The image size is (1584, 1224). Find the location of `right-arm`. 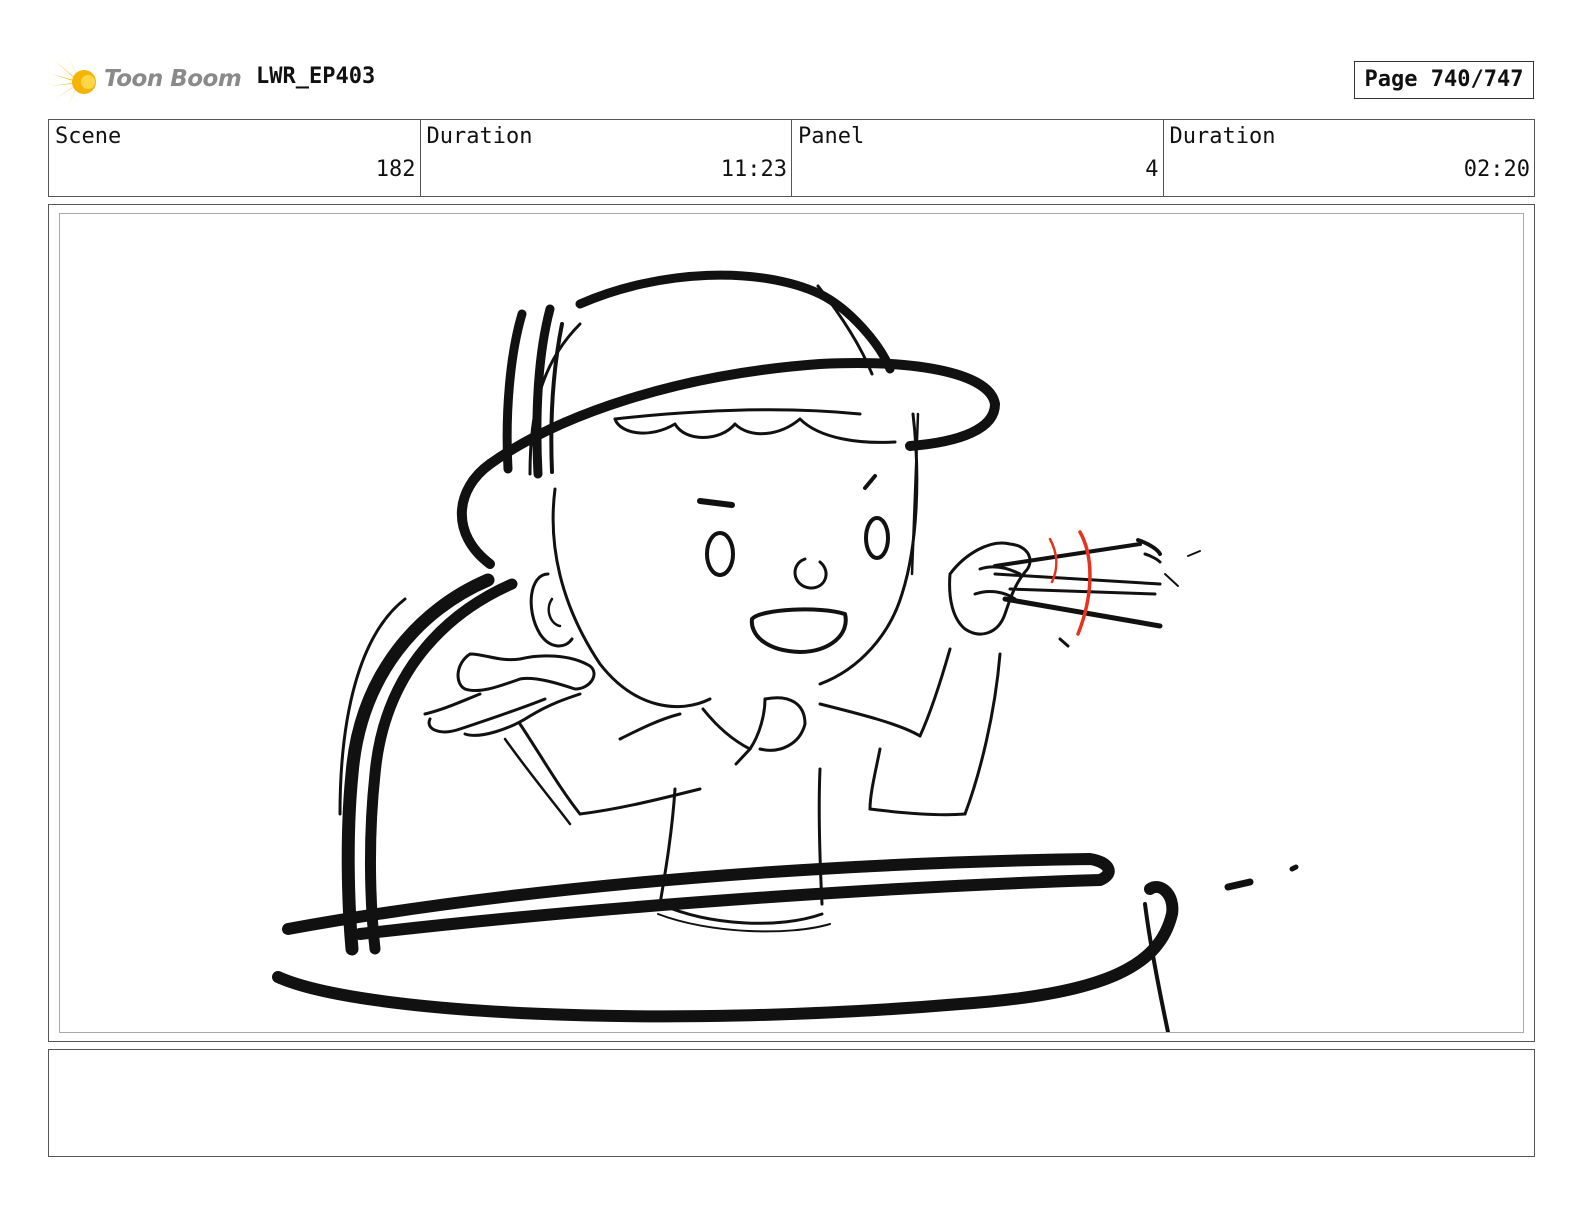

right-arm is located at coordinates (982, 734).